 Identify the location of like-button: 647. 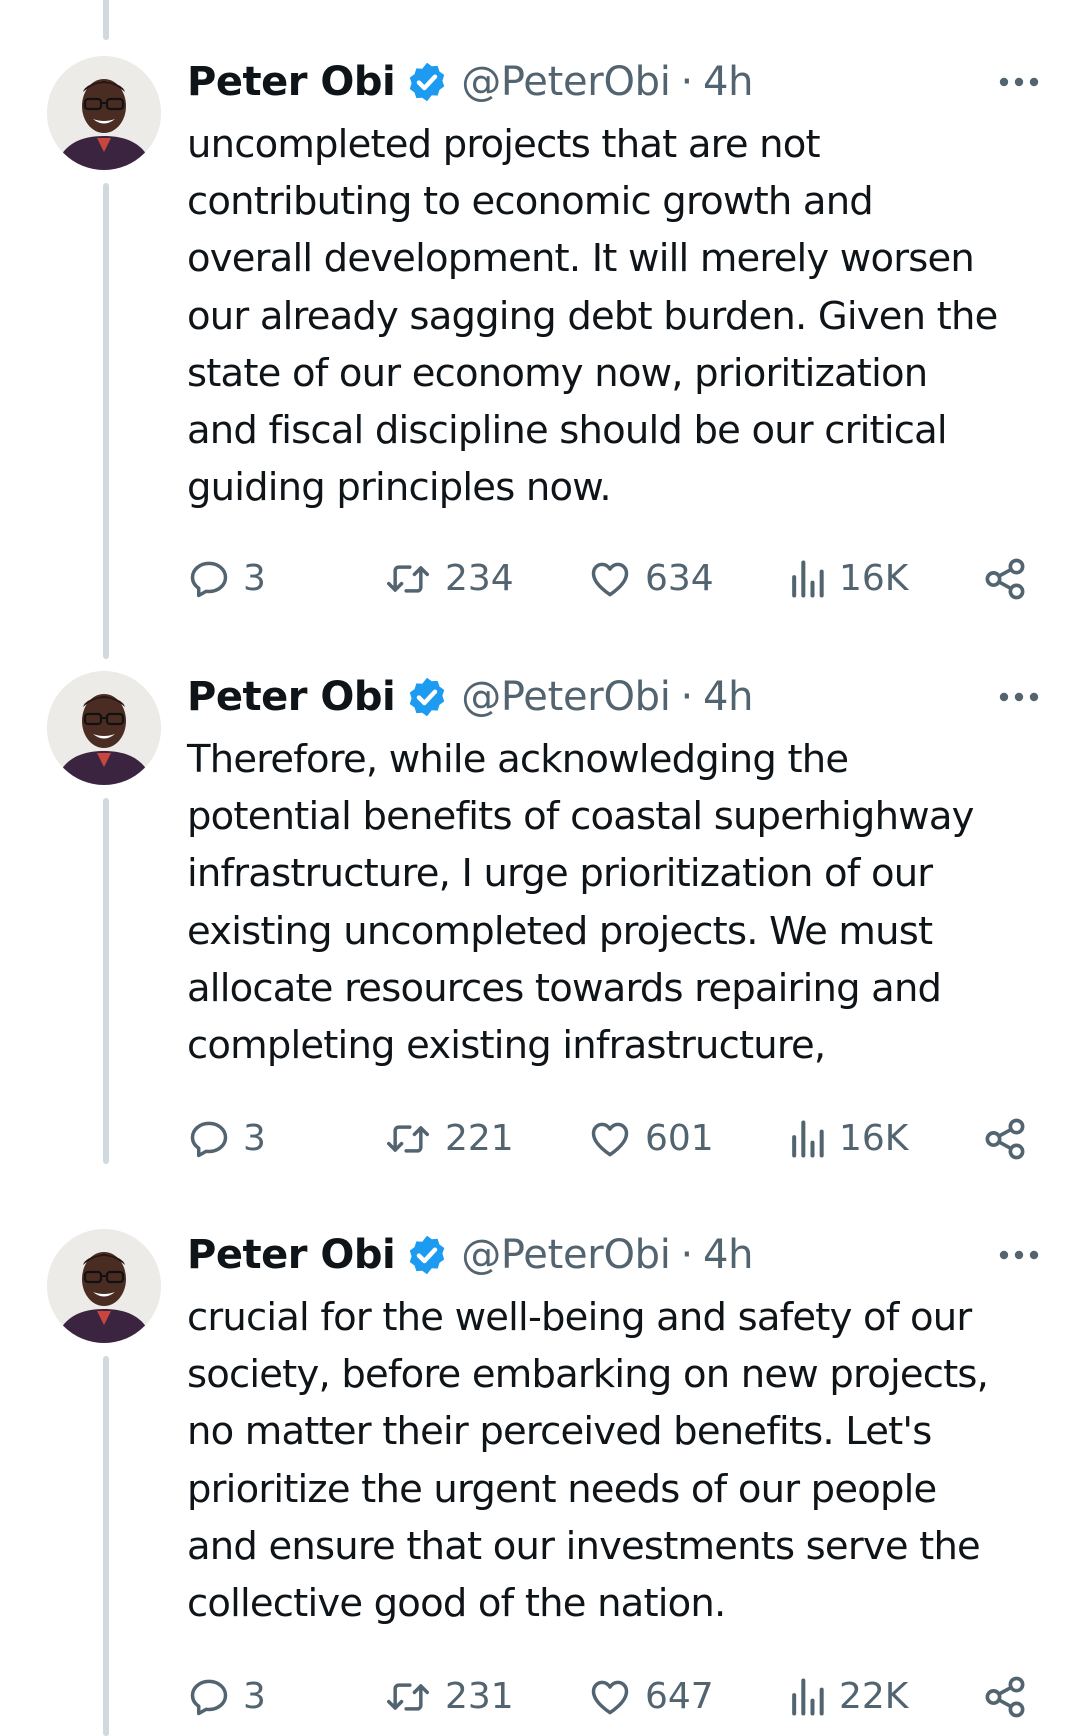
(650, 1697).